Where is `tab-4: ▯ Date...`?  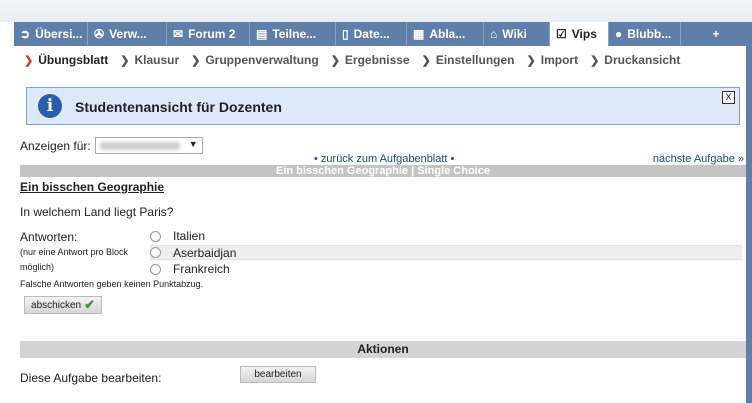
tab-4: ▯ Date... is located at coordinates (371, 34).